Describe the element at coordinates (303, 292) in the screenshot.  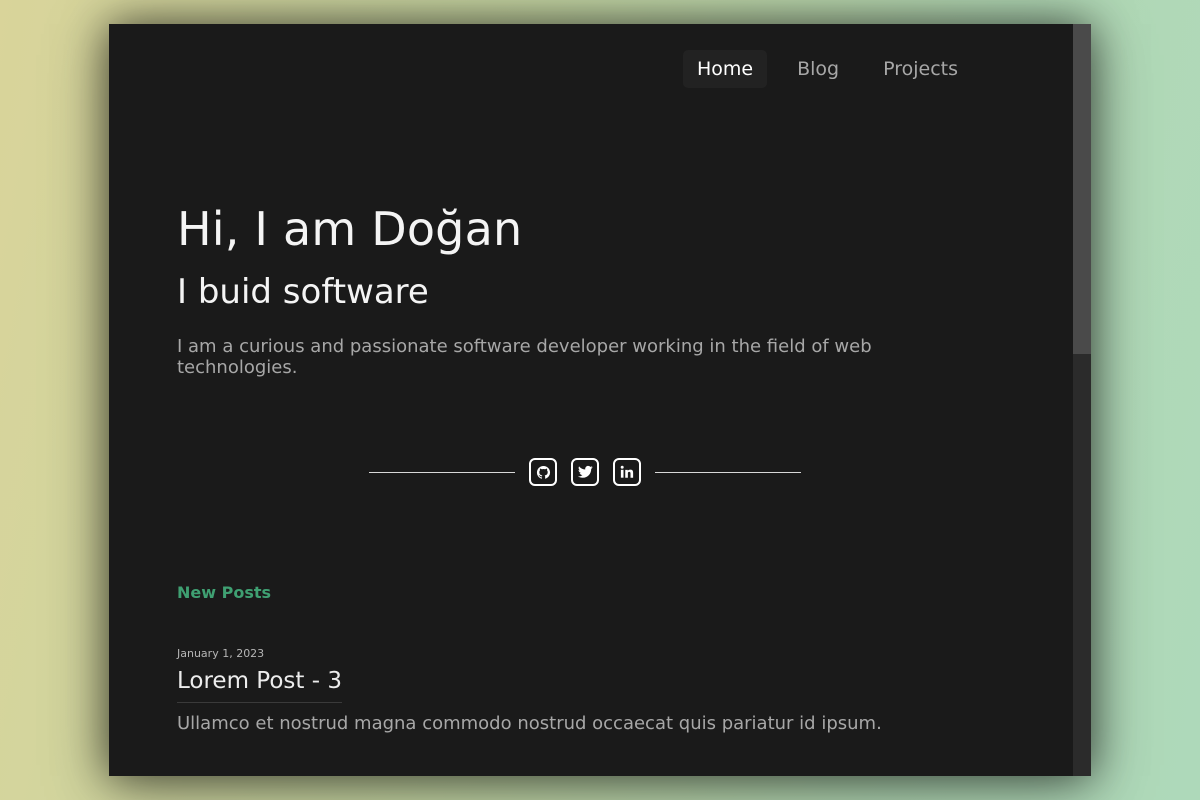
I see `hero-tagline: I buid software` at that location.